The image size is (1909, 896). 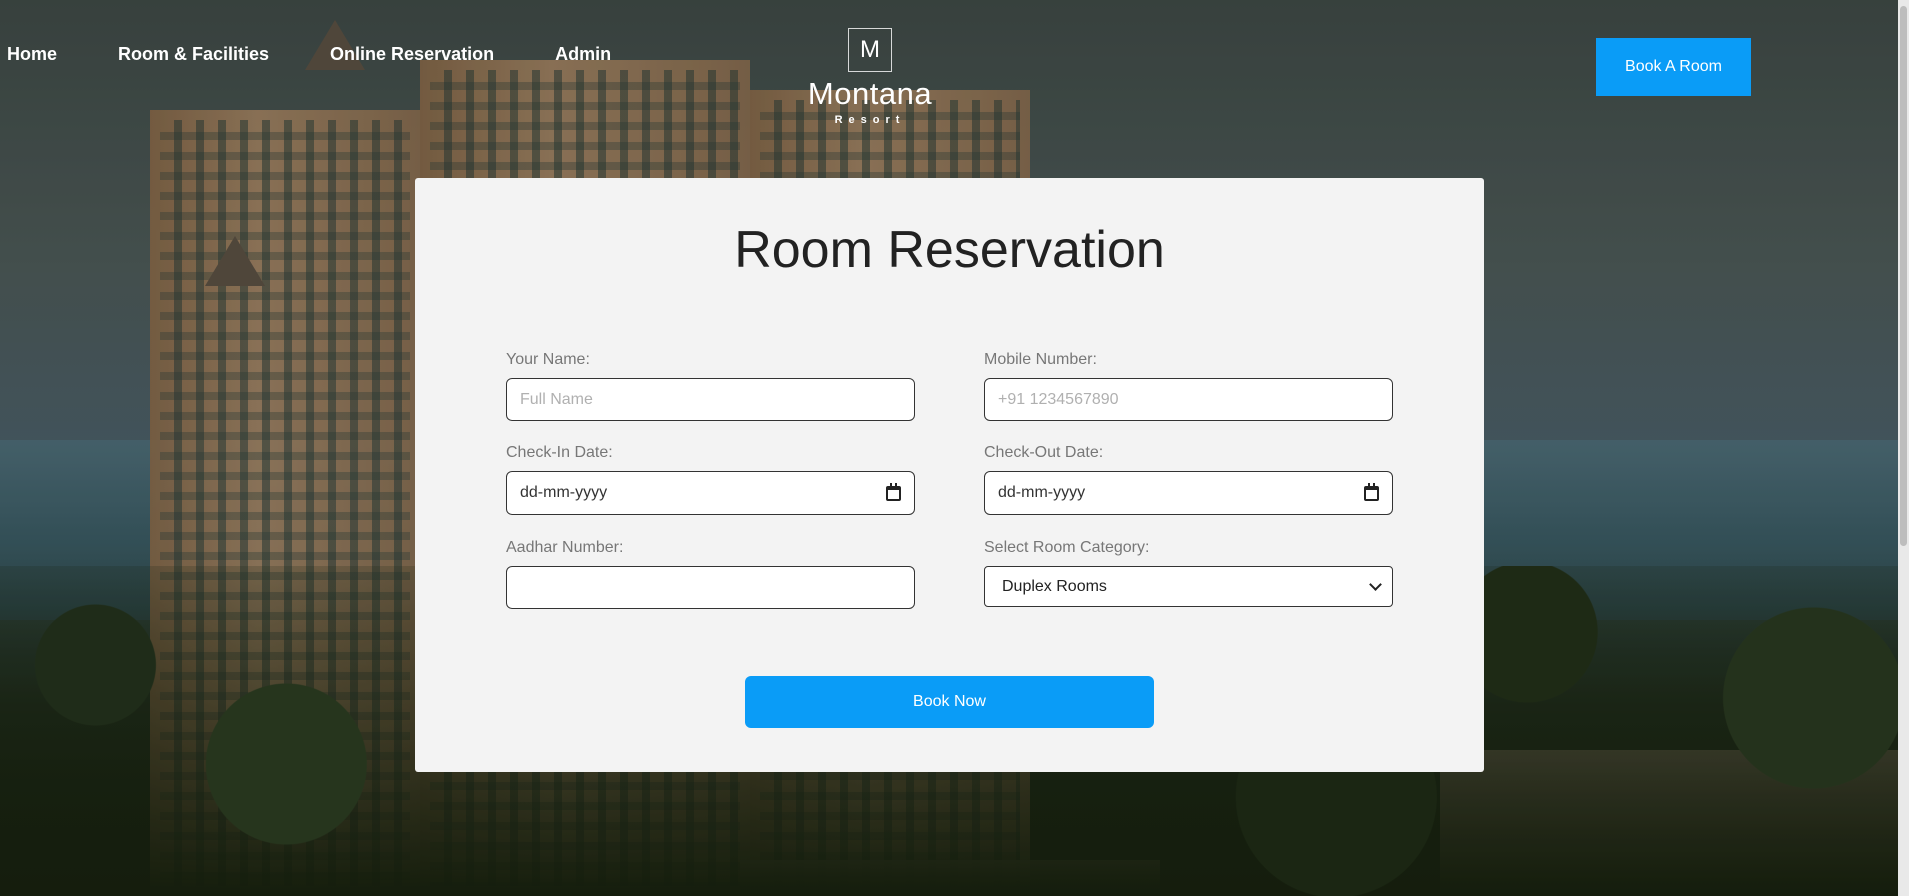 I want to click on nav-room-facilities: Room & Facilities, so click(x=193, y=54).